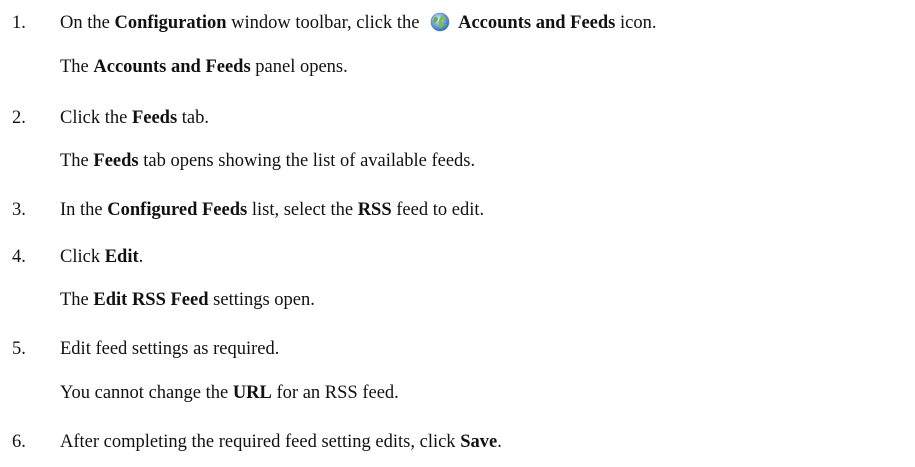 This screenshot has height=467, width=915. Describe the element at coordinates (19, 210) in the screenshot. I see `step-number: 3.` at that location.